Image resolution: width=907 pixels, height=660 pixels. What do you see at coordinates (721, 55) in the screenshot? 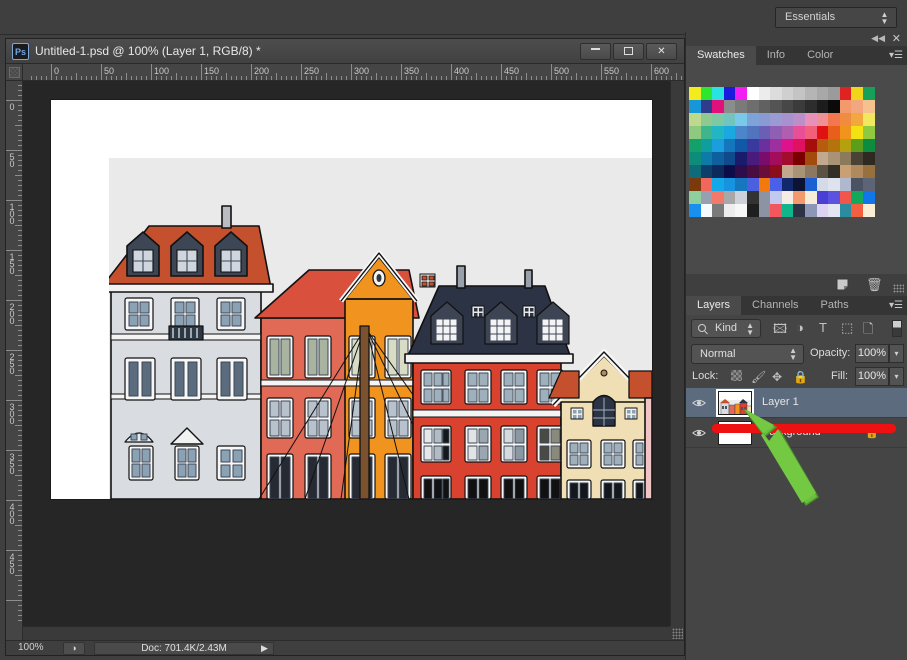
I see `tab-swatches: Swatches` at bounding box center [721, 55].